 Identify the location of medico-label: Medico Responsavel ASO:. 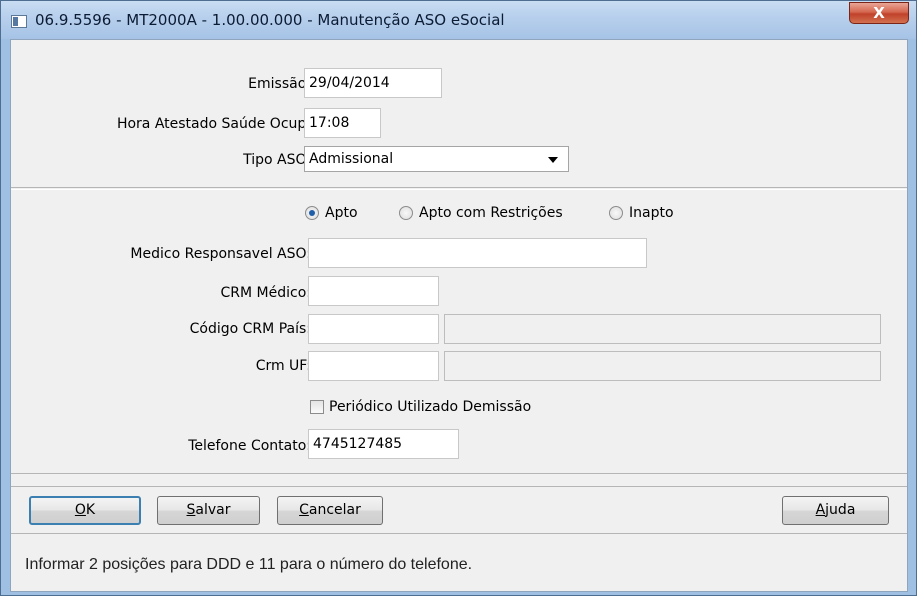
(220, 254).